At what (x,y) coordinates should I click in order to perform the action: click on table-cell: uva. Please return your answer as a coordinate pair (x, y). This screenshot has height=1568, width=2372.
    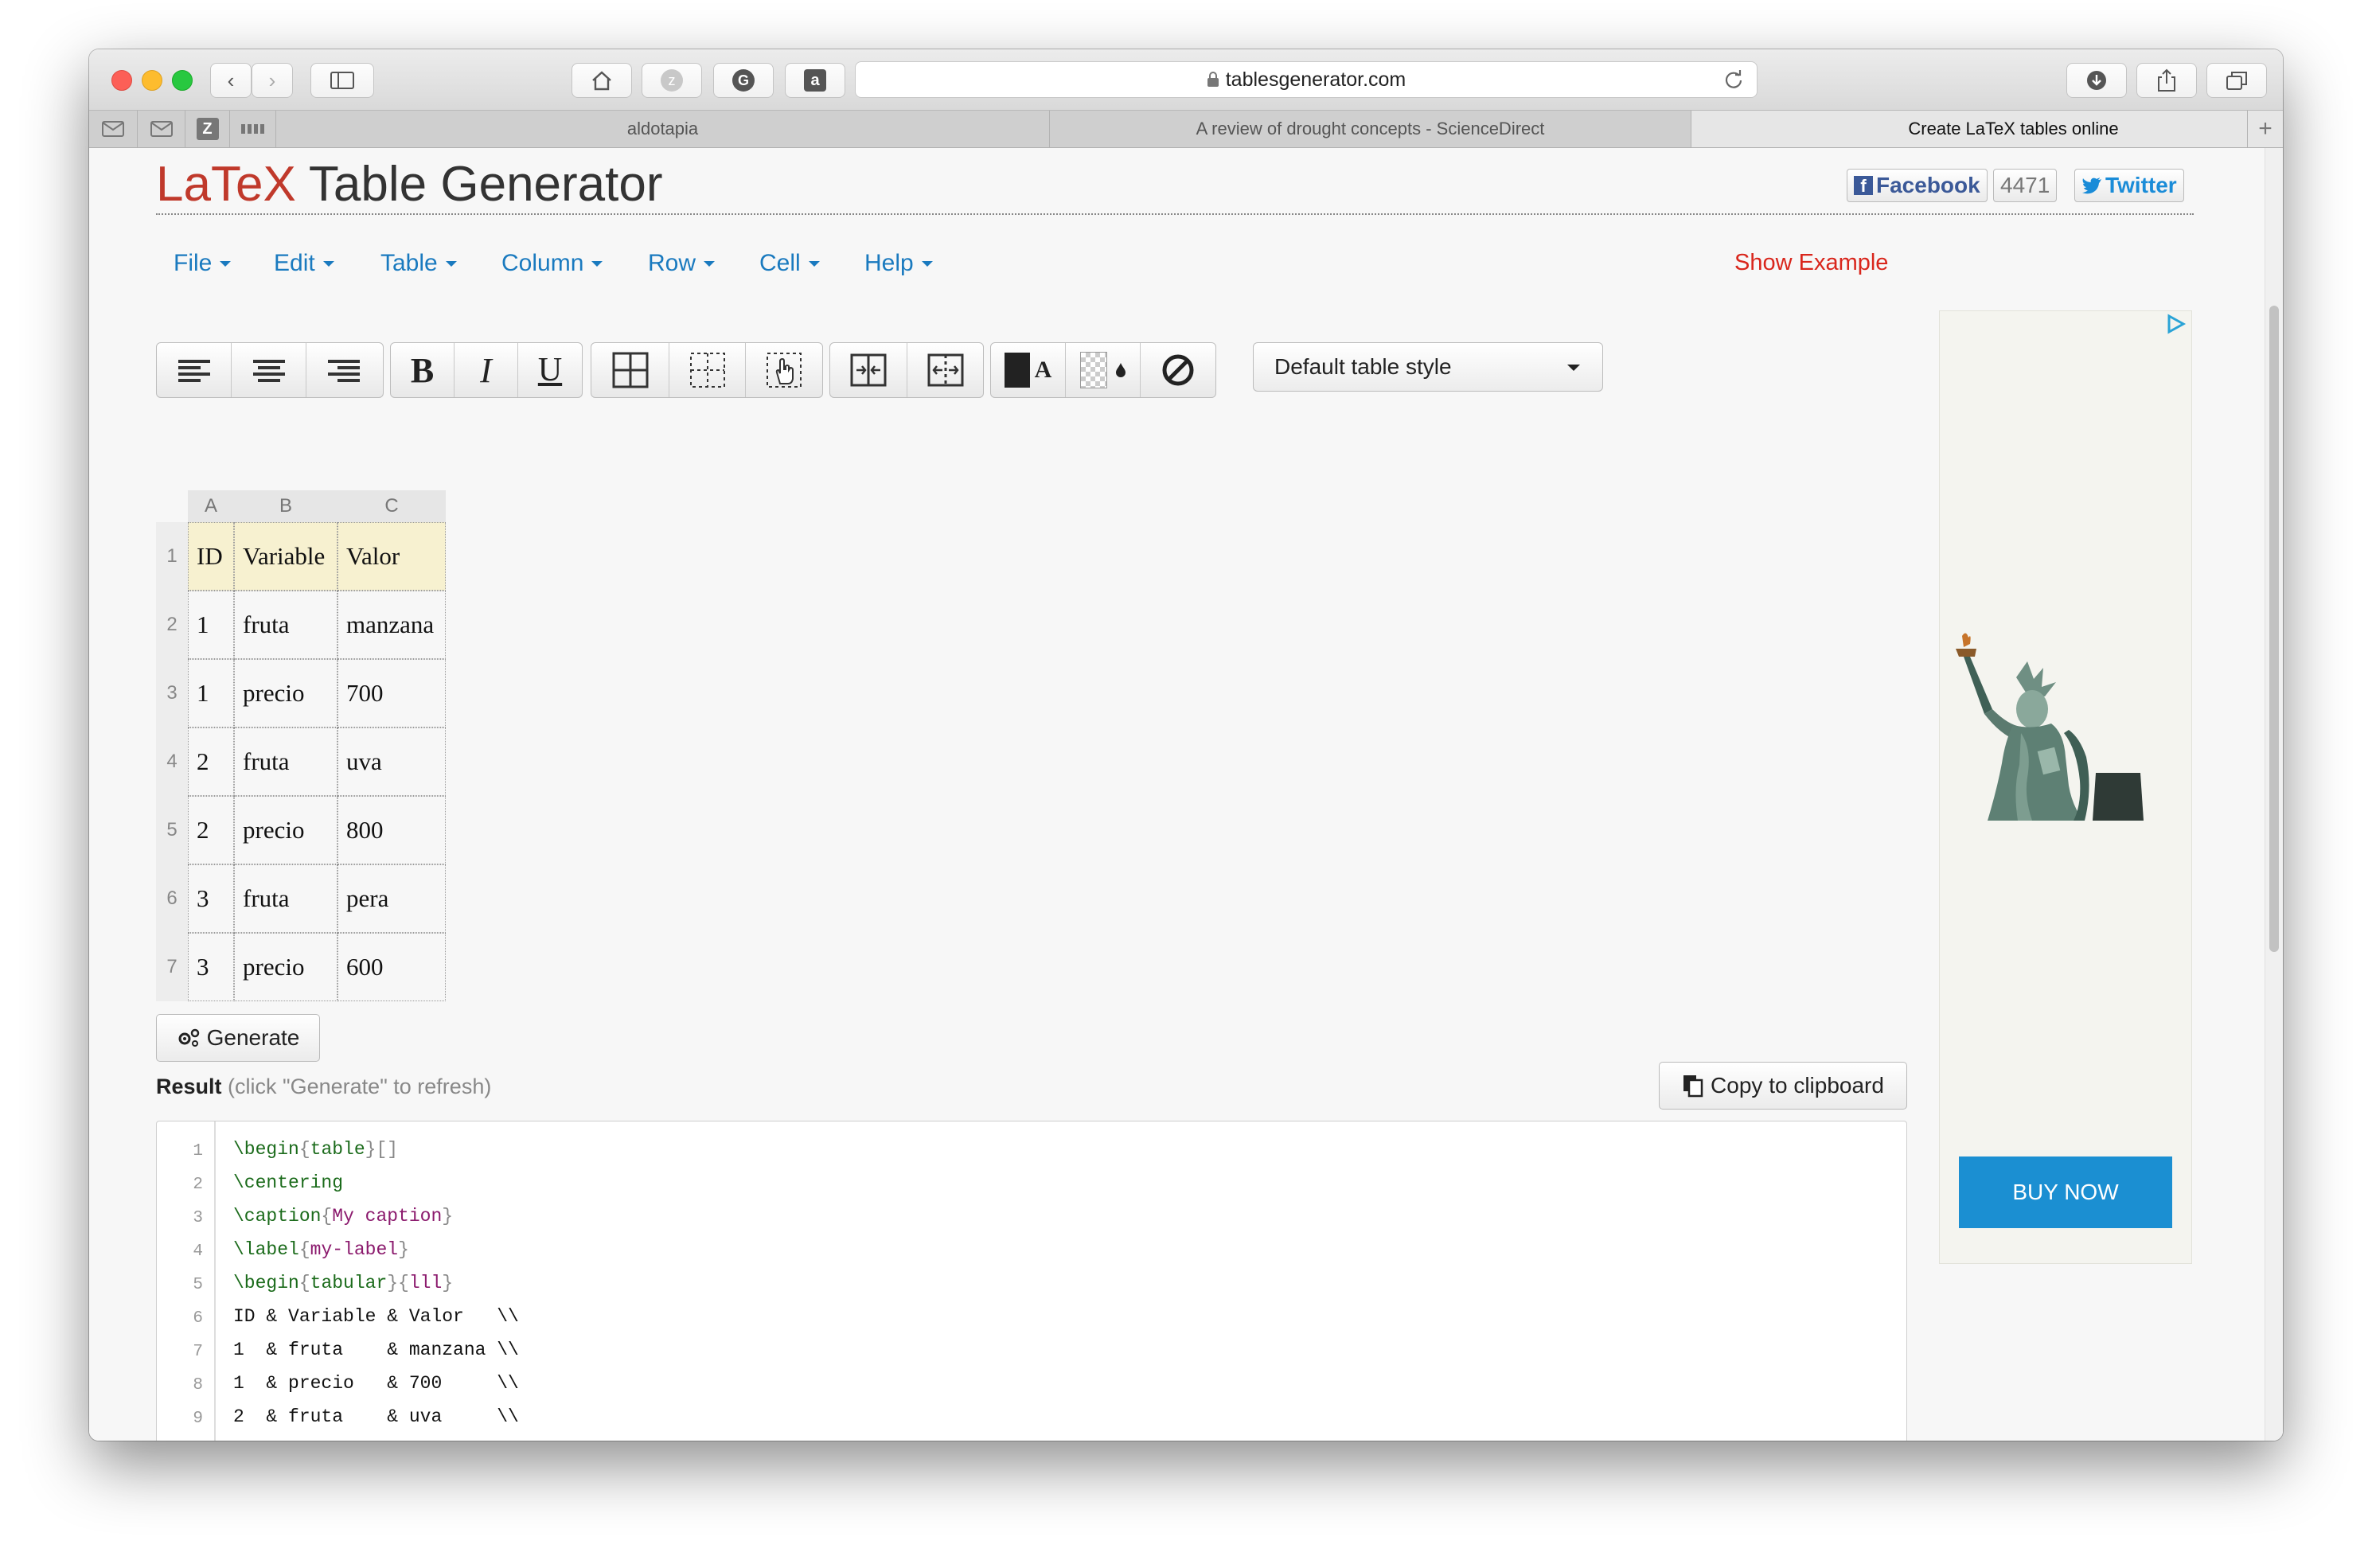
    Looking at the image, I should click on (391, 761).